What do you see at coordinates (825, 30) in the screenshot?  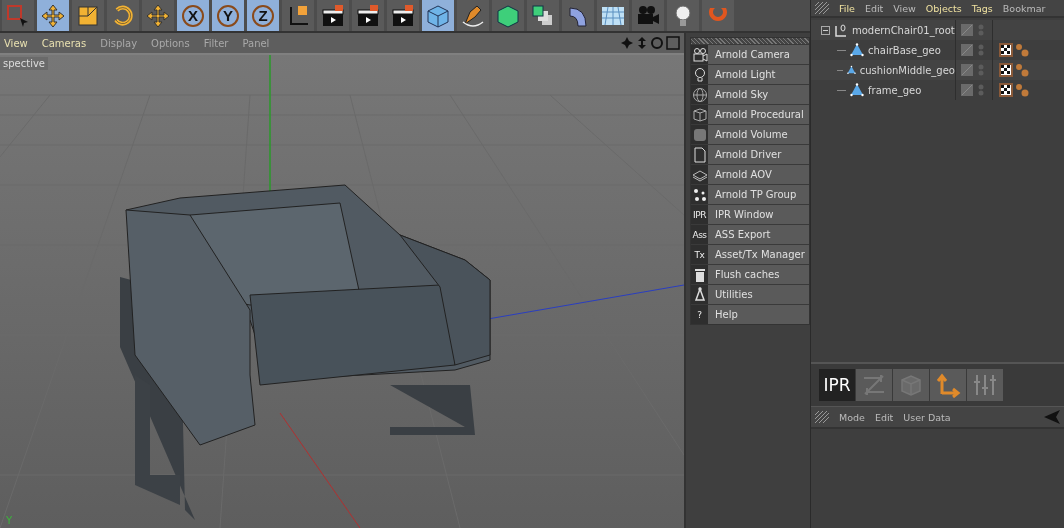 I see `collapse-toggle` at bounding box center [825, 30].